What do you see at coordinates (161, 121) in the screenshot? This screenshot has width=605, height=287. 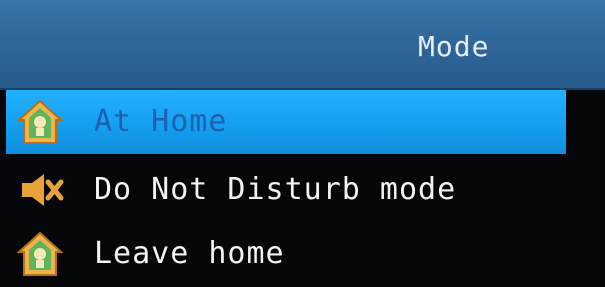 I see `menu-item-label: At Home` at bounding box center [161, 121].